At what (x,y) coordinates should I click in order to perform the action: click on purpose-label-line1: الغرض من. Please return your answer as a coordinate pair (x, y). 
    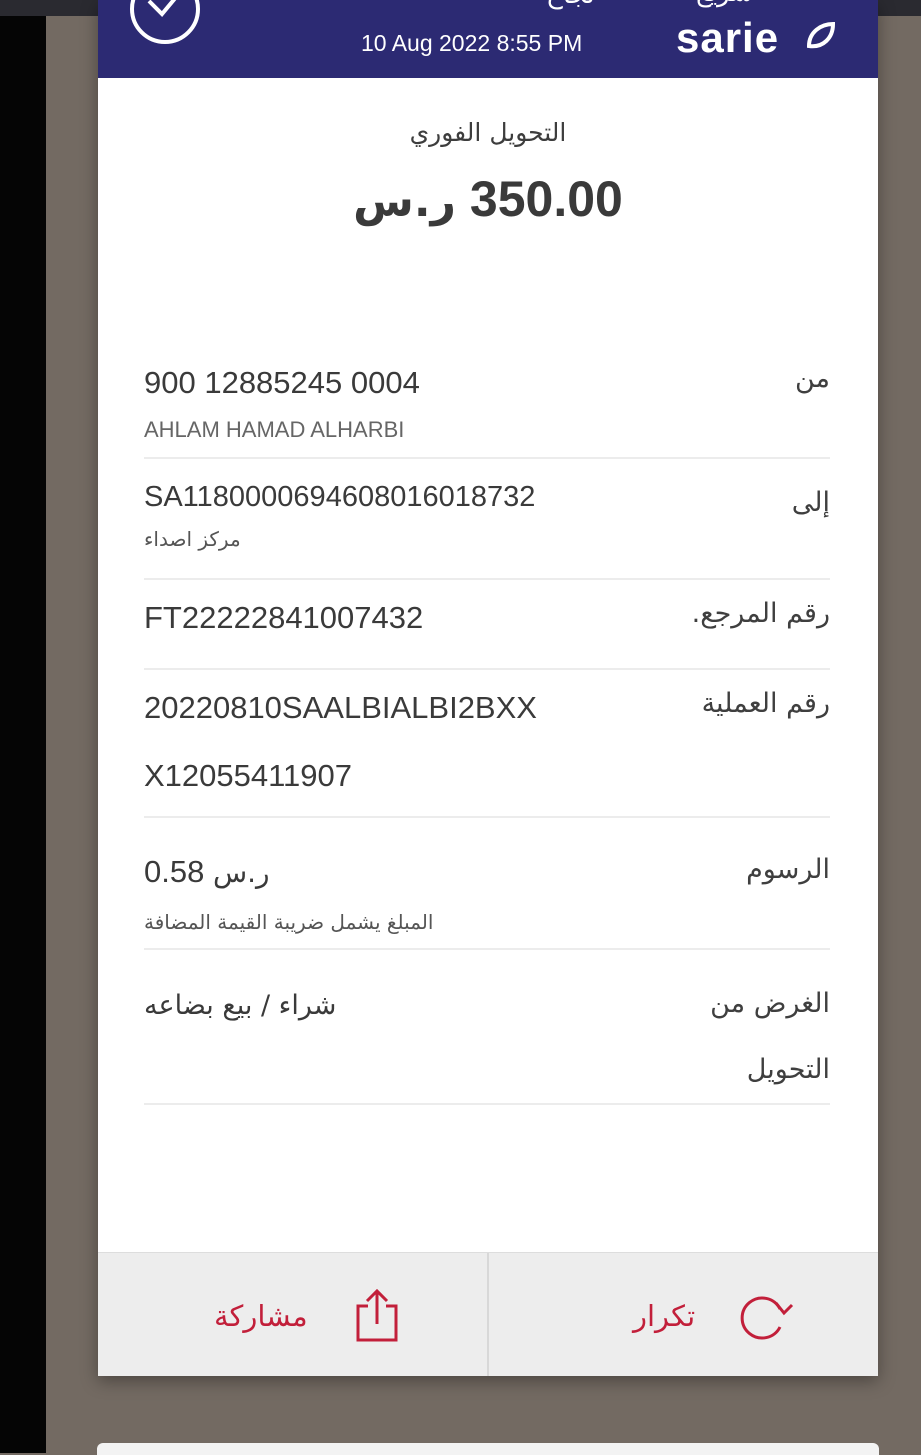
    Looking at the image, I should click on (770, 1003).